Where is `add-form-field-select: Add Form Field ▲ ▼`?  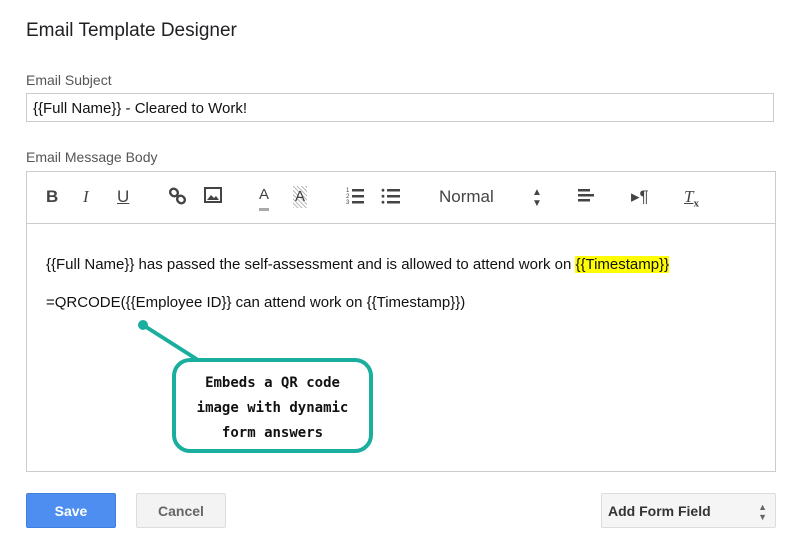 add-form-field-select: Add Form Field ▲ ▼ is located at coordinates (688, 510).